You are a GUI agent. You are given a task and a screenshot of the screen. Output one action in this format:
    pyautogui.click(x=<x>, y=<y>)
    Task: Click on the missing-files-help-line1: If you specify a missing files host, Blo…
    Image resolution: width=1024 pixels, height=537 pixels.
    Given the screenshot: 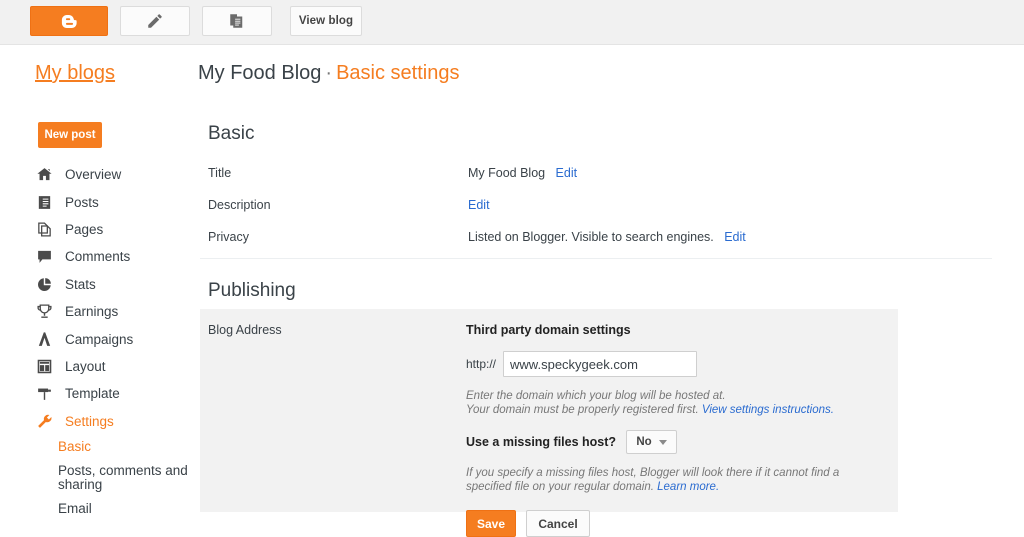 What is the action you would take?
    pyautogui.click(x=653, y=473)
    